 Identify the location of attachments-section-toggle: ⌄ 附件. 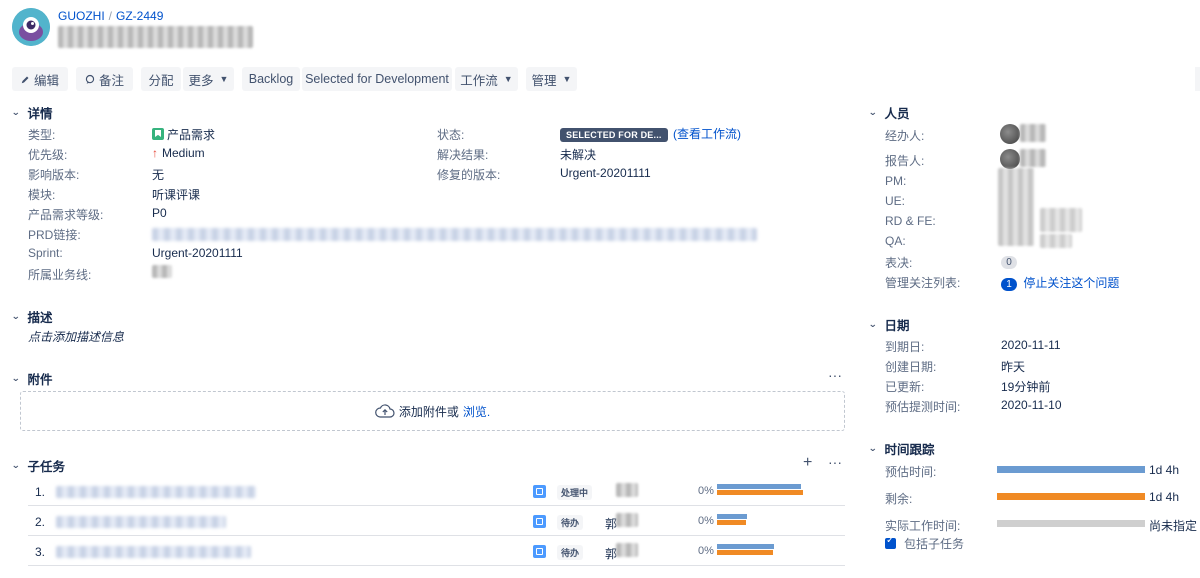
(31, 378).